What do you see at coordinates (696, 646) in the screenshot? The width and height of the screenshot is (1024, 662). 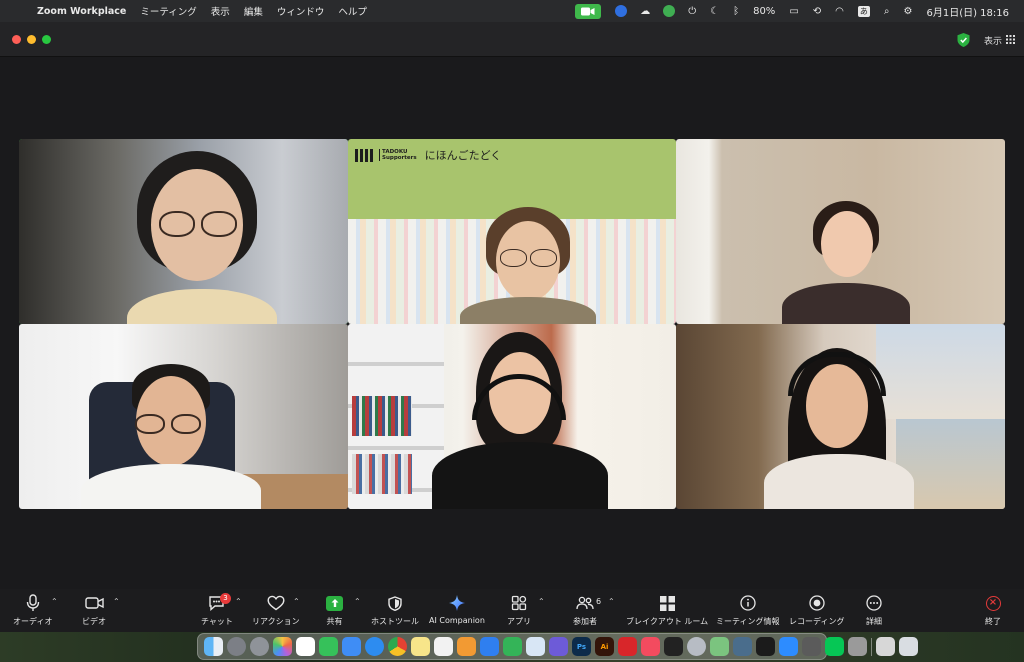 I see `utility-icon` at bounding box center [696, 646].